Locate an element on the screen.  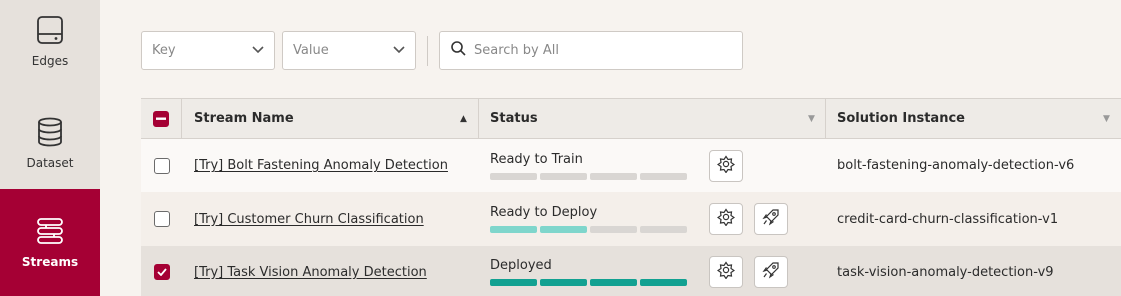
column-header-status: Status ▼ is located at coordinates (652, 118).